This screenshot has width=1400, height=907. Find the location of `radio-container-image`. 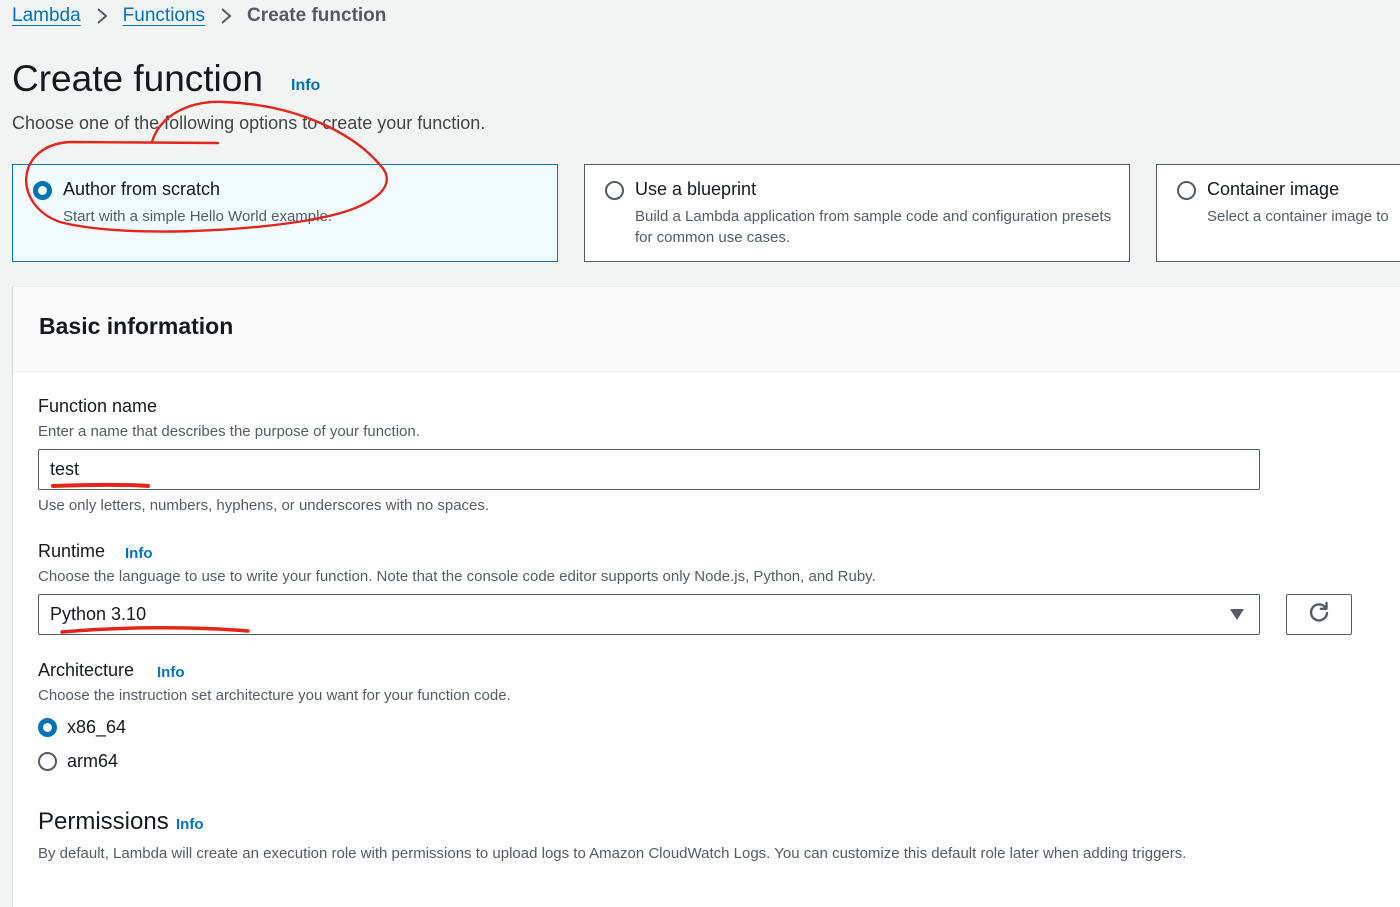

radio-container-image is located at coordinates (1186, 190).